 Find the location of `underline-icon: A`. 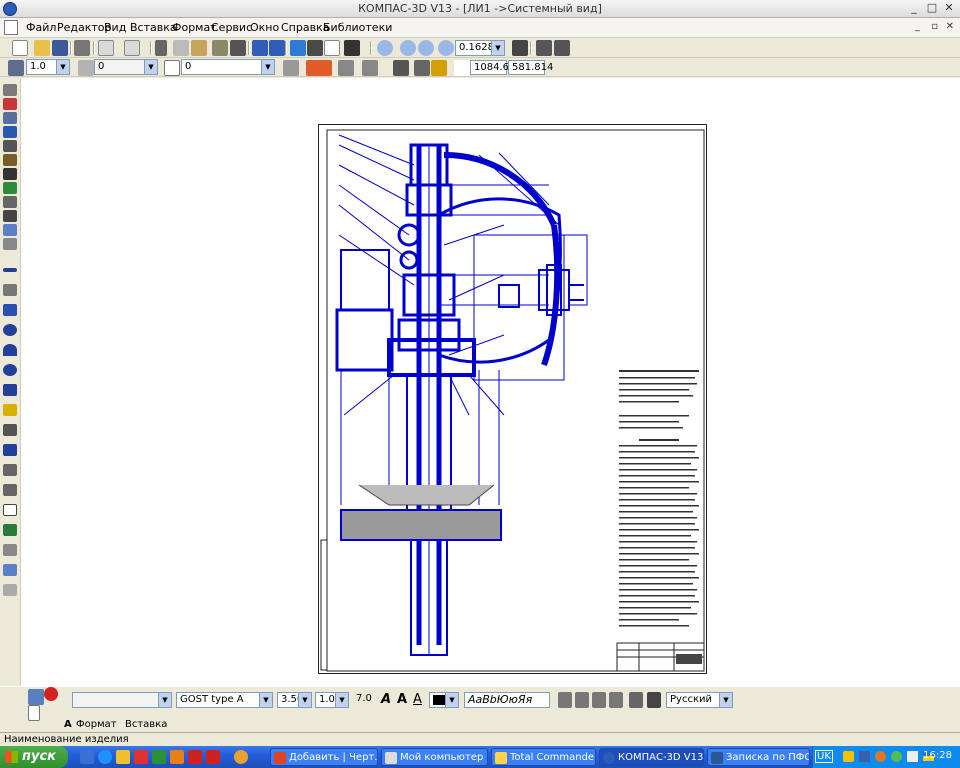

underline-icon: A is located at coordinates (421, 700).